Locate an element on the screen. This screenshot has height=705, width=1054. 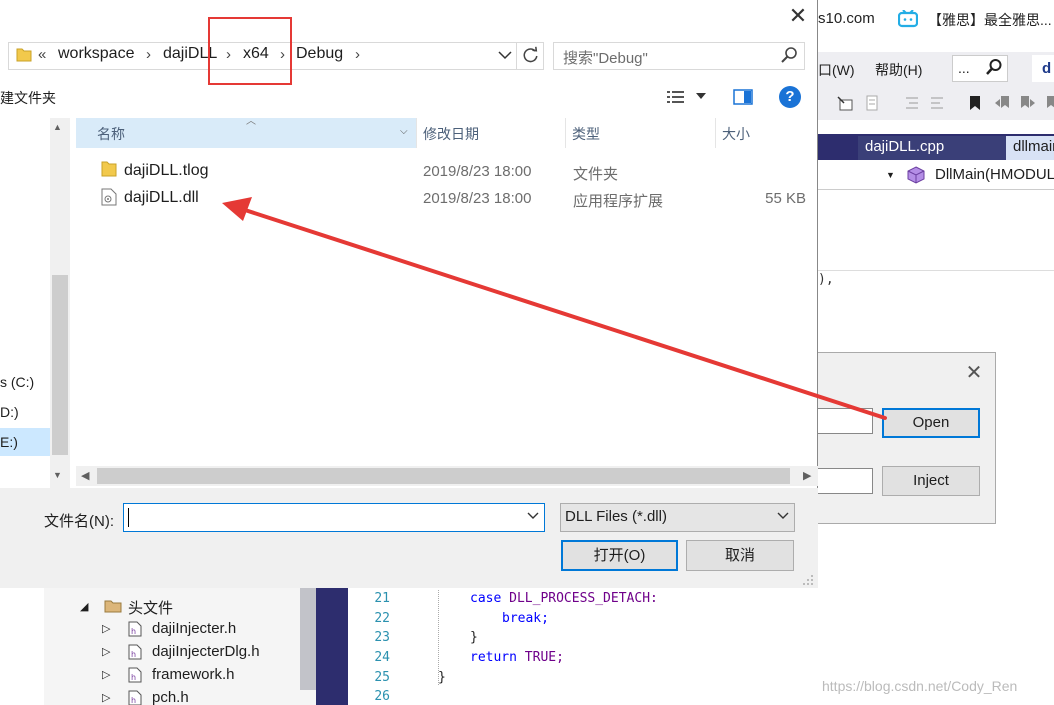
watermark: https://blog.csdn.net/Cody_Ren is located at coordinates (920, 686).